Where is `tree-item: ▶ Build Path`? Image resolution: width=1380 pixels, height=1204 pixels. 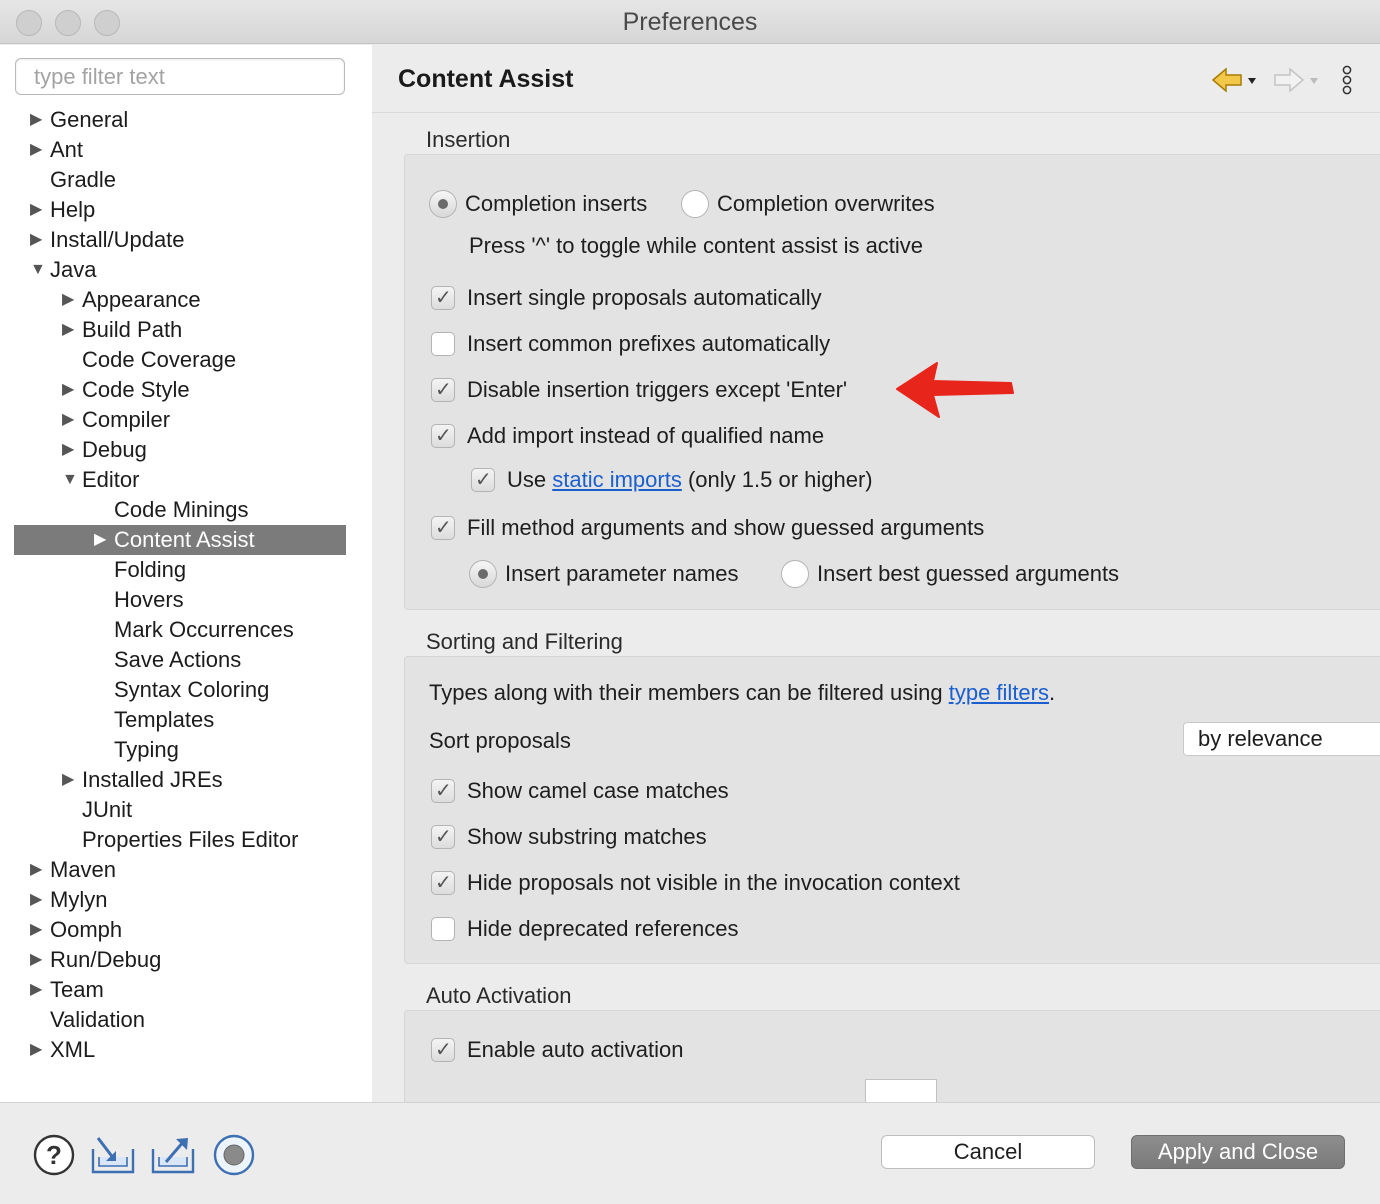 tree-item: ▶ Build Path is located at coordinates (186, 330).